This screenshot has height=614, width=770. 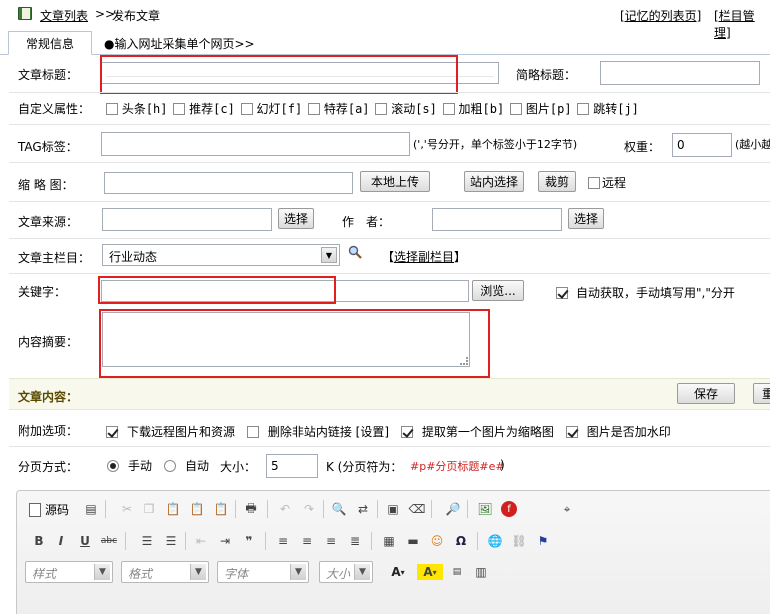 What do you see at coordinates (197, 509) in the screenshot?
I see `paste-text-icon: 📋` at bounding box center [197, 509].